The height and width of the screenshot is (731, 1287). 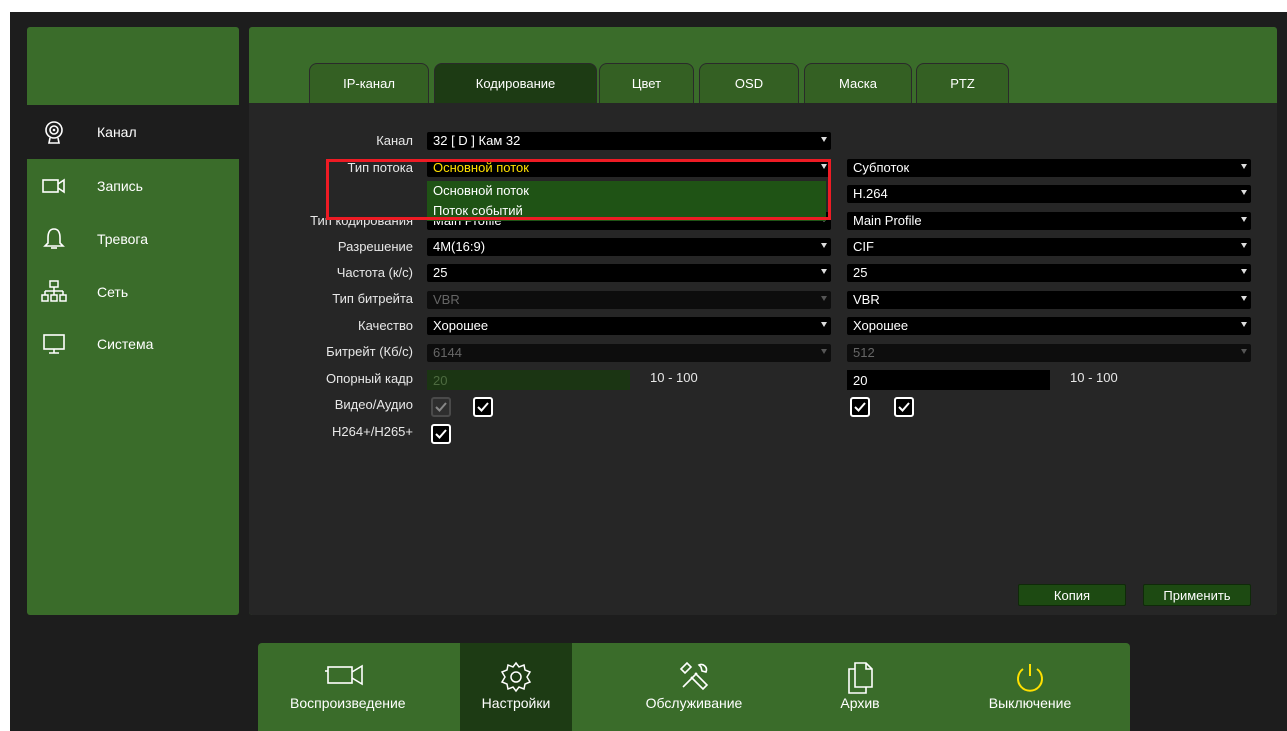 I want to click on h264plus-label: H264+/H265+, so click(x=372, y=431).